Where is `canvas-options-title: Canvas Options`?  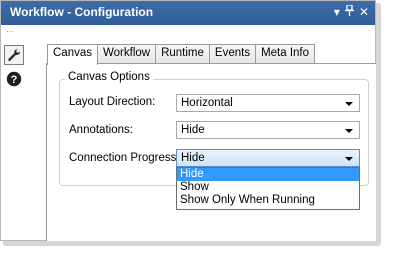
canvas-options-title: Canvas Options is located at coordinates (109, 77).